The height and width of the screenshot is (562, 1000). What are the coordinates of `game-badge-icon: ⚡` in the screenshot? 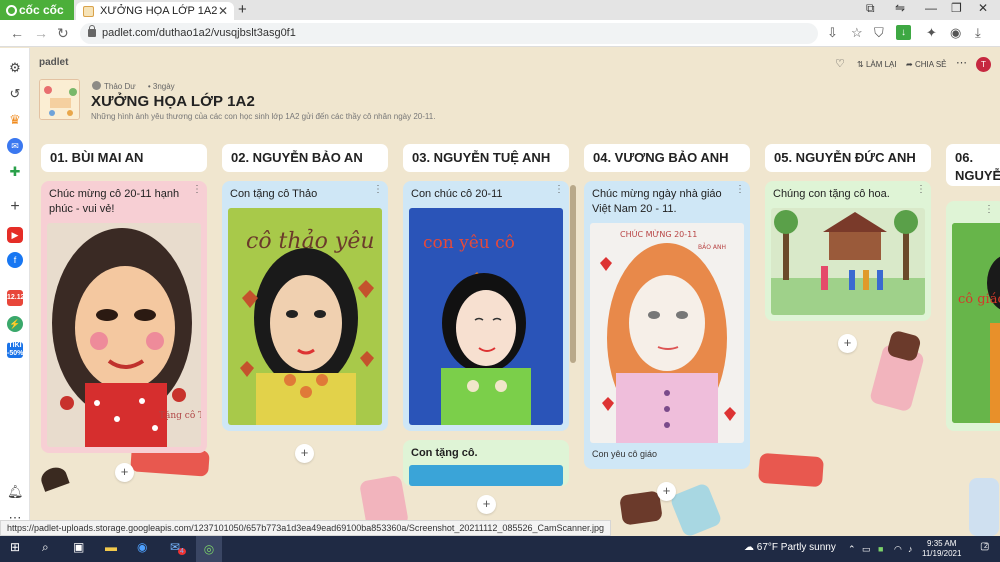 It's located at (15, 324).